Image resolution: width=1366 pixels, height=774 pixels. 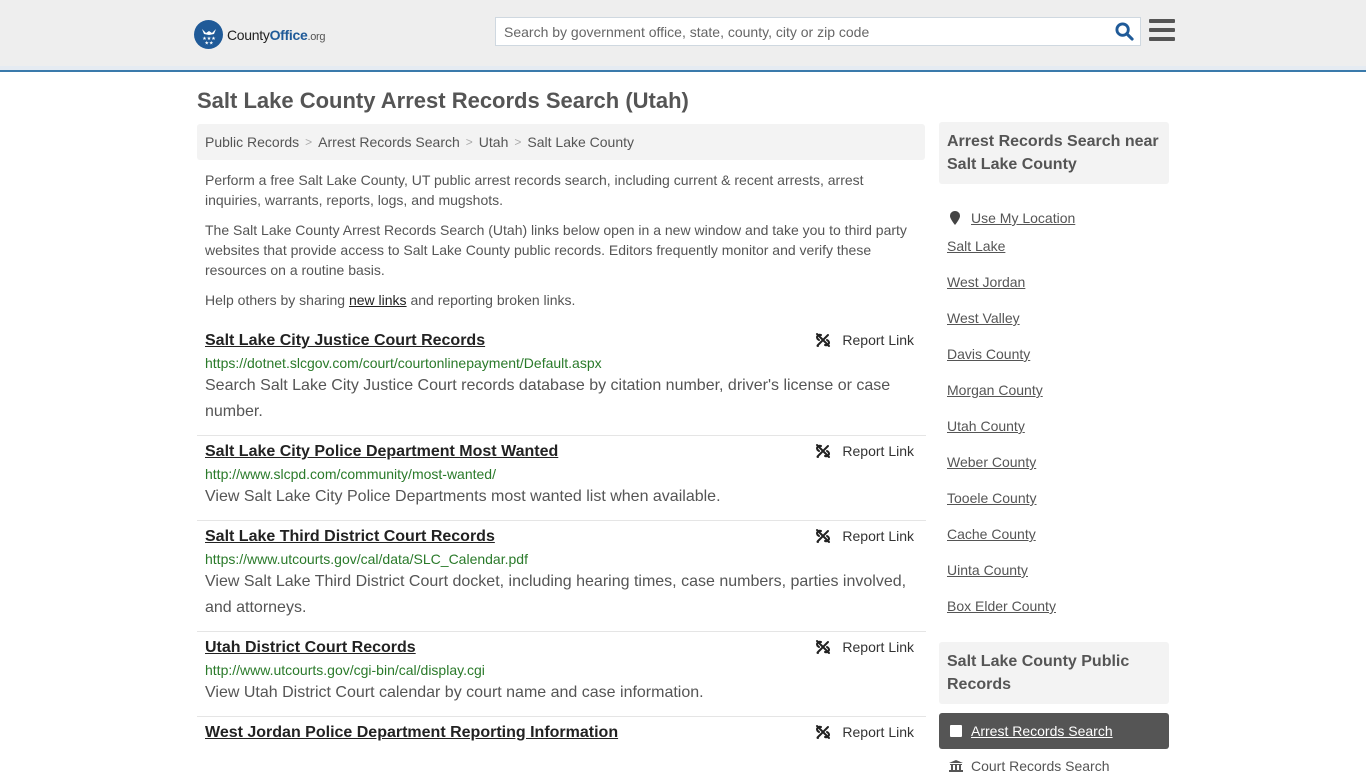 I want to click on square-icon, so click(x=956, y=731).